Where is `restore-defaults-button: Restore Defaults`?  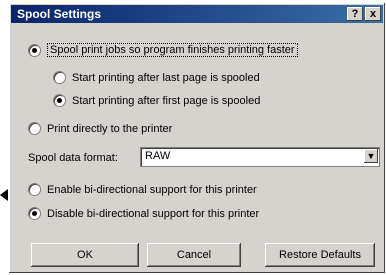
restore-defaults-button: Restore Defaults is located at coordinates (320, 255).